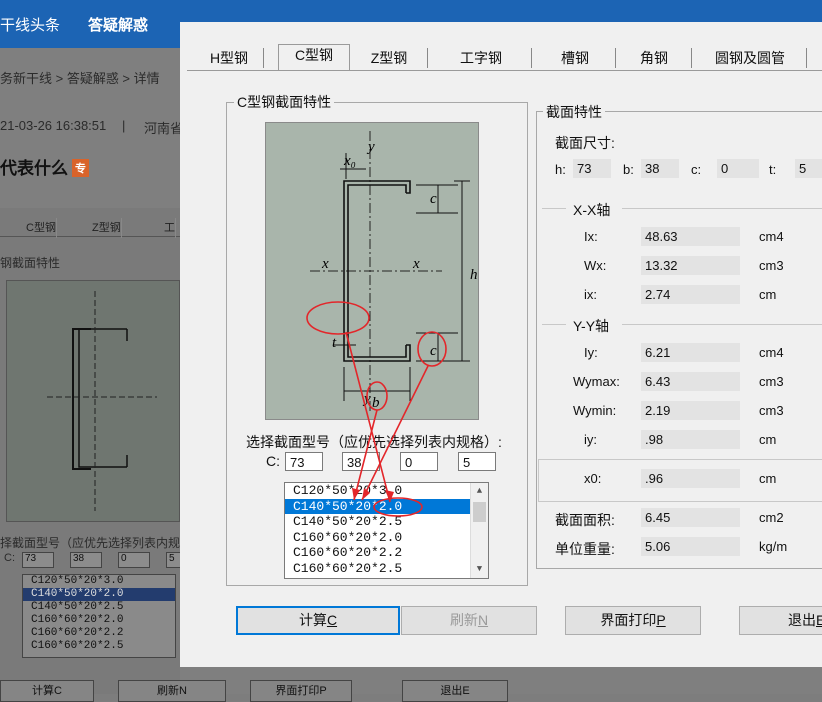  What do you see at coordinates (314, 57) in the screenshot?
I see `tab-c-steel: C型钢` at bounding box center [314, 57].